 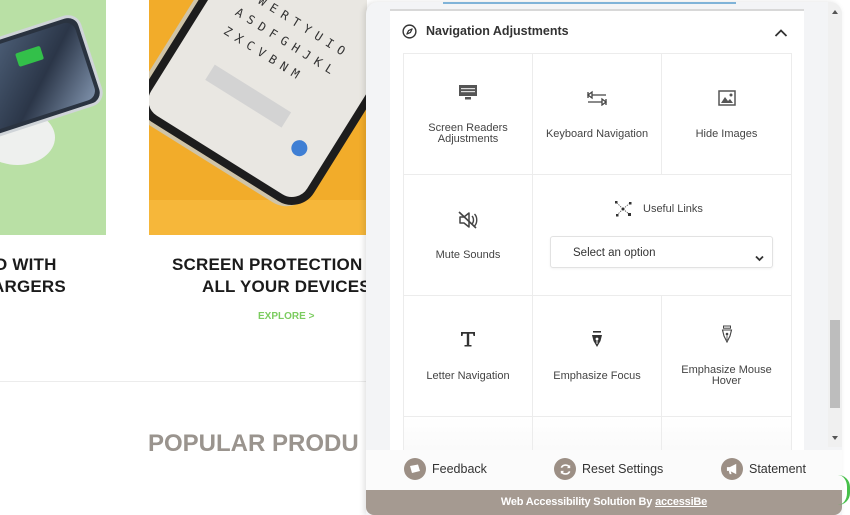 What do you see at coordinates (33, 286) in the screenshot?
I see `card-title-left-line2: ARGERS` at bounding box center [33, 286].